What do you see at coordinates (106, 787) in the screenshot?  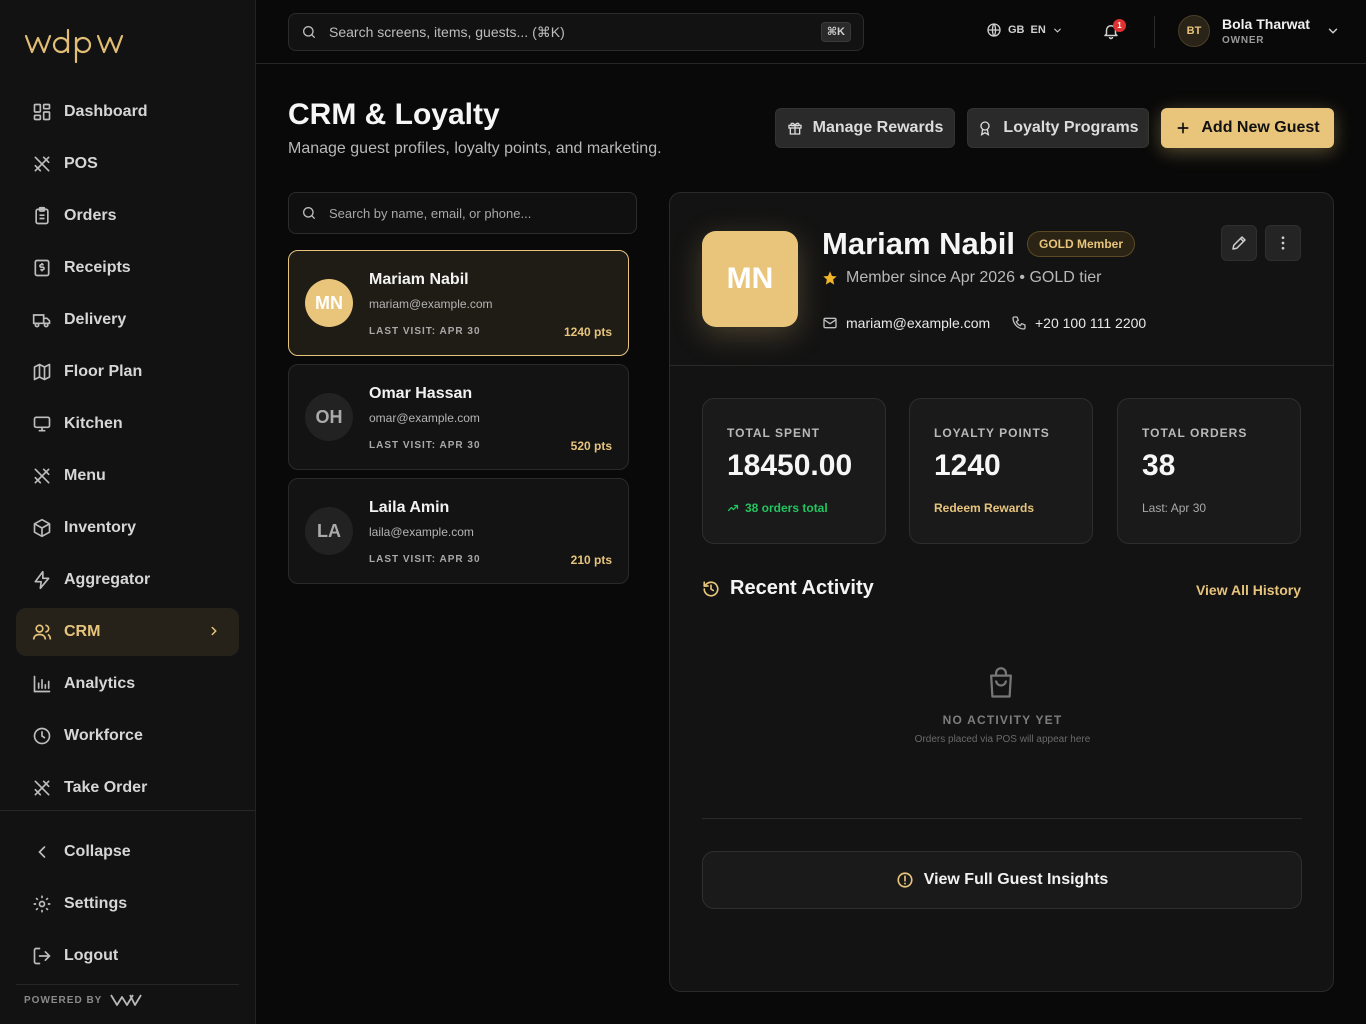 I see `sidebar-item-label: Take Order` at bounding box center [106, 787].